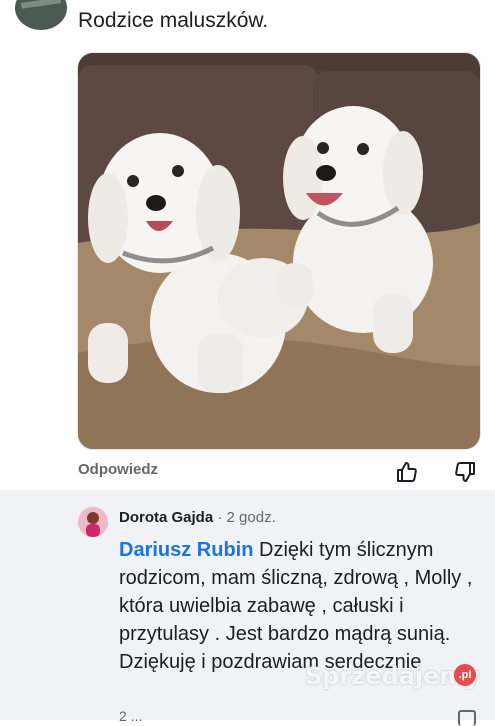 The height and width of the screenshot is (726, 495). I want to click on thumbs-down-icon, so click(465, 472).